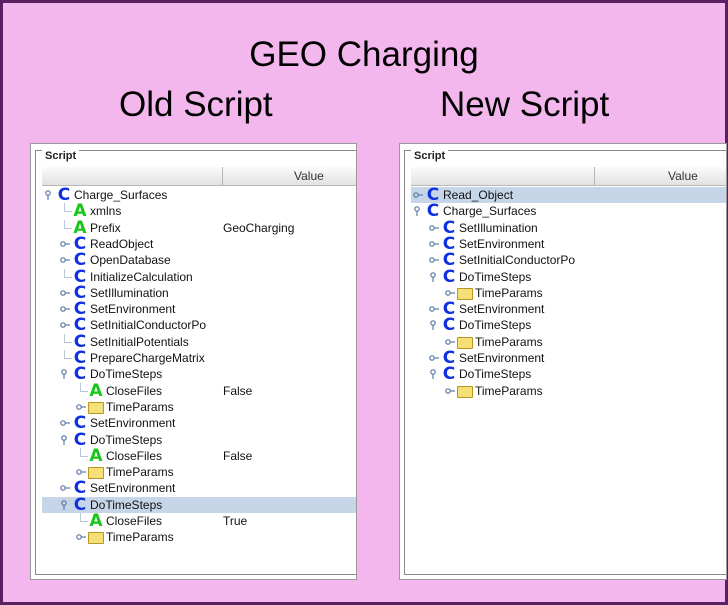 This screenshot has width=728, height=605. I want to click on tree-node-label: OpenDatabase, so click(130, 260).